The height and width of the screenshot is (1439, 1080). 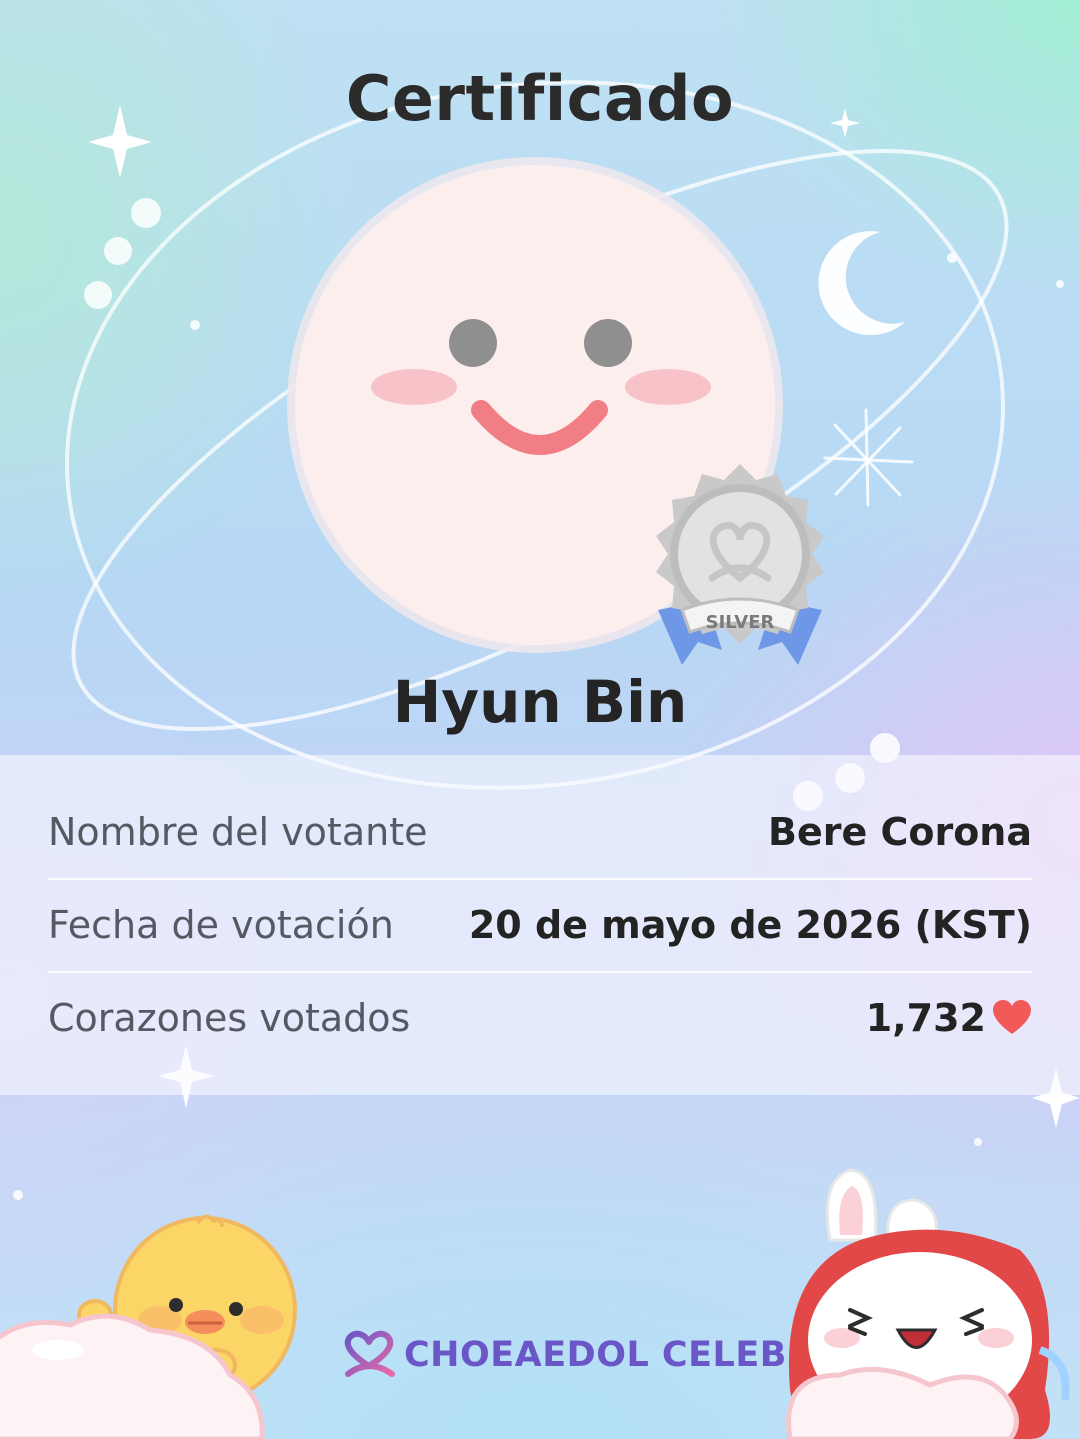 I want to click on hearts-voted-value-group: 1,732, so click(x=949, y=1018).